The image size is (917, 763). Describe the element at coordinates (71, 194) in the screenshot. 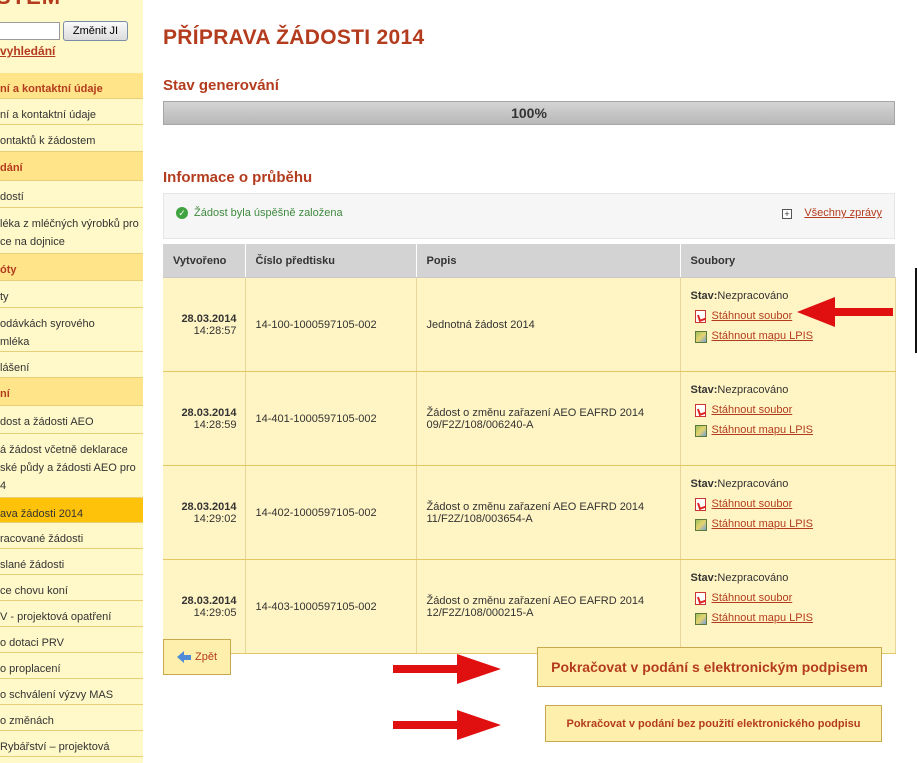

I see `sidebar-item: dostí` at that location.